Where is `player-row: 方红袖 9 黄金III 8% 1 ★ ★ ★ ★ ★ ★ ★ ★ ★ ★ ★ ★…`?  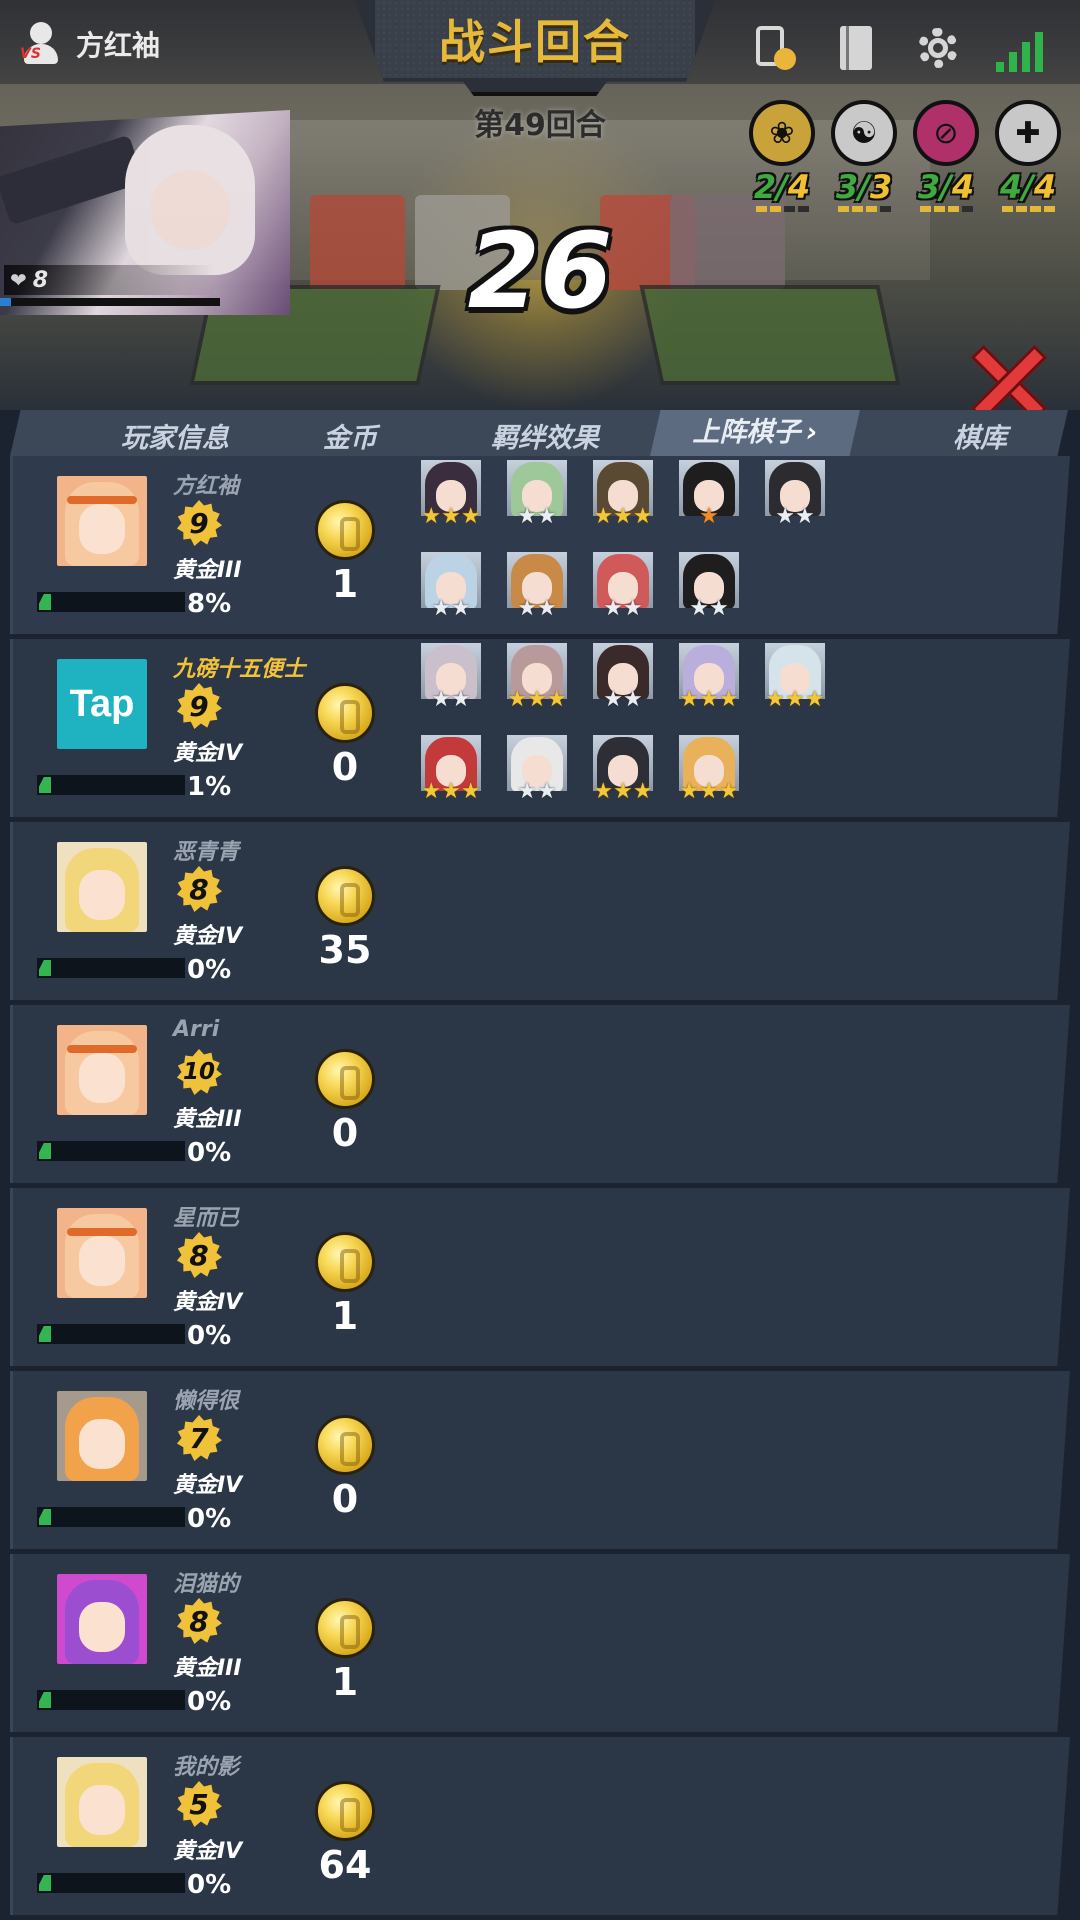 player-row: 方红袖 9 黄金III 8% 1 ★ ★ ★ ★ ★ ★ ★ ★ ★ ★ ★ ★… is located at coordinates (540, 545).